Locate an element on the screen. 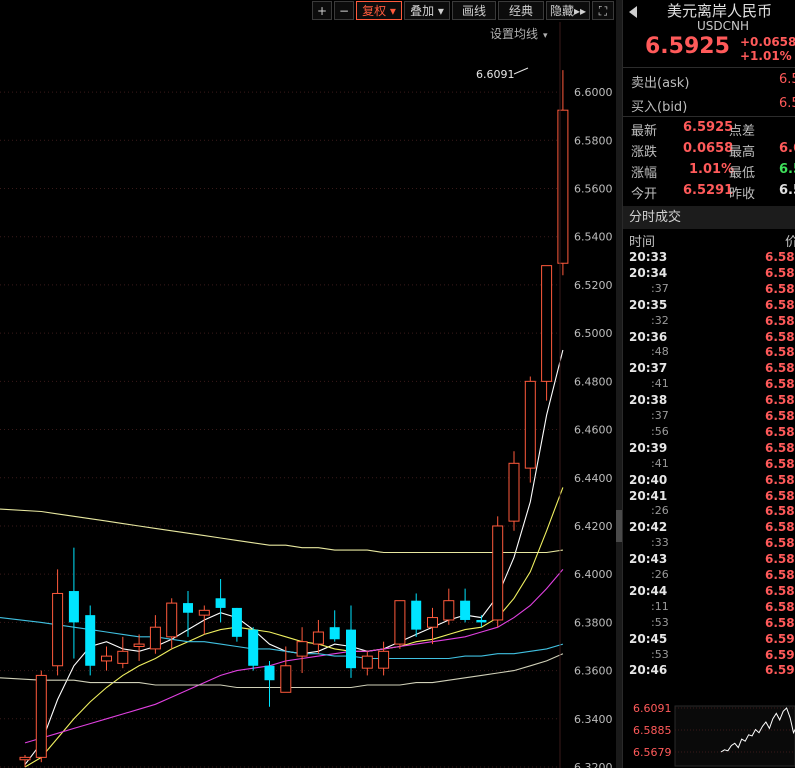  price-change: +0.0658 +1.01% is located at coordinates (767, 49).